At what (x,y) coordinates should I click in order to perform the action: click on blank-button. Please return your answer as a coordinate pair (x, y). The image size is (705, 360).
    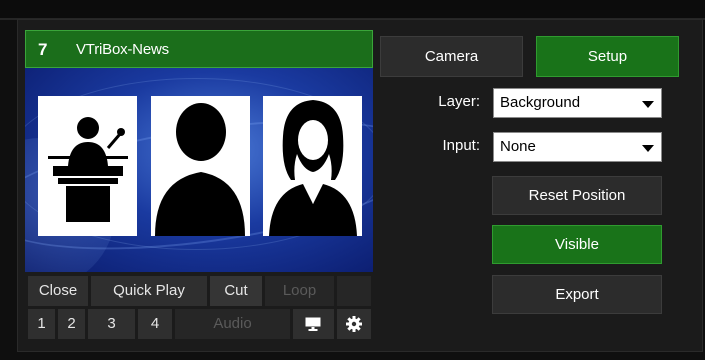
    Looking at the image, I should click on (354, 291).